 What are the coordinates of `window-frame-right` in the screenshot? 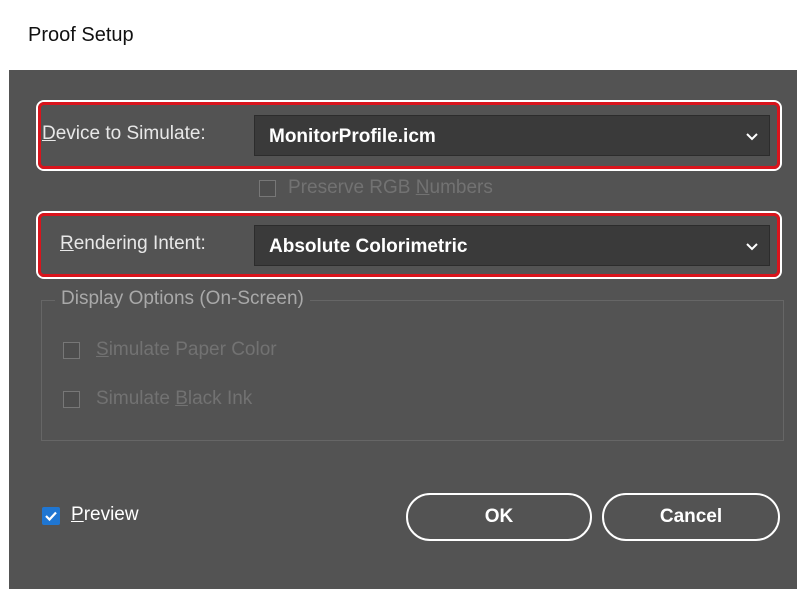 It's located at (801, 333).